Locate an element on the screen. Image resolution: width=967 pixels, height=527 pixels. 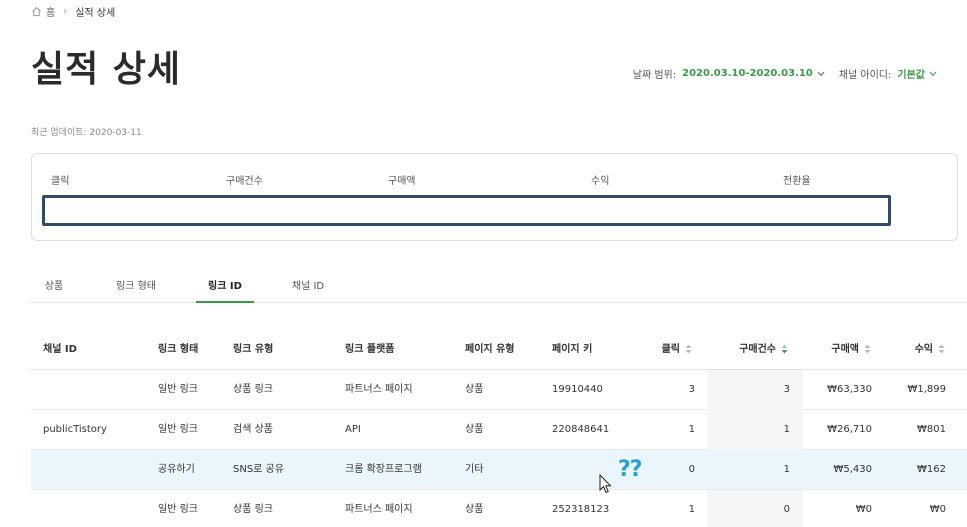
column-header-channel-id: 채널 ID is located at coordinates (60, 350).